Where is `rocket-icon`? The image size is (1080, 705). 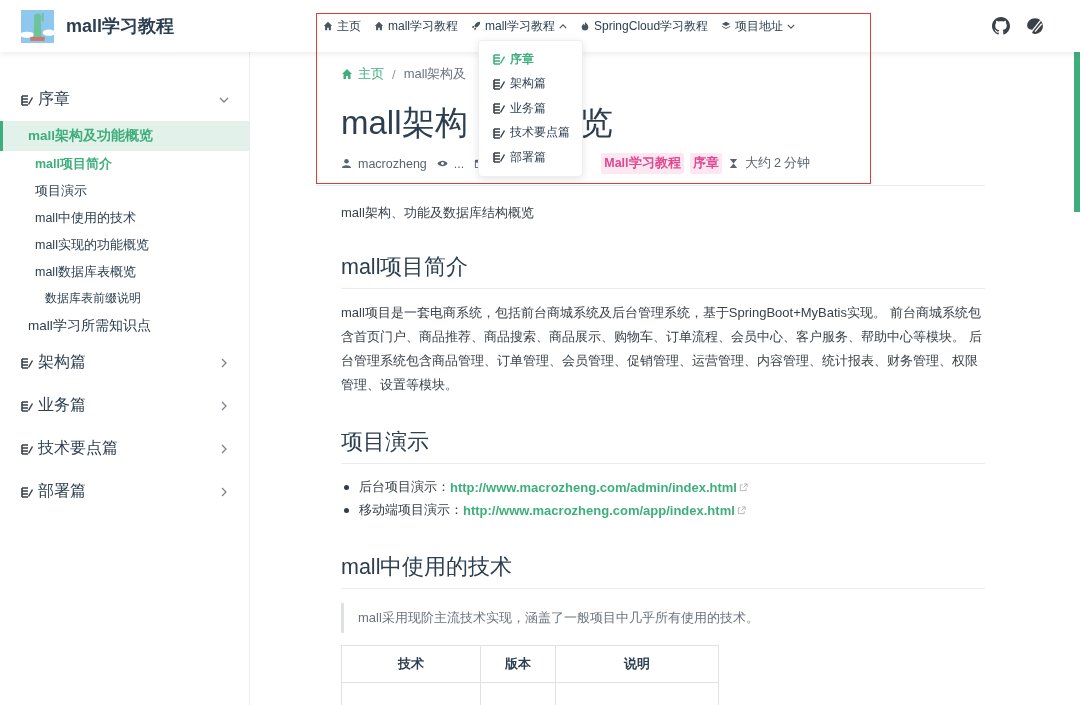 rocket-icon is located at coordinates (476, 26).